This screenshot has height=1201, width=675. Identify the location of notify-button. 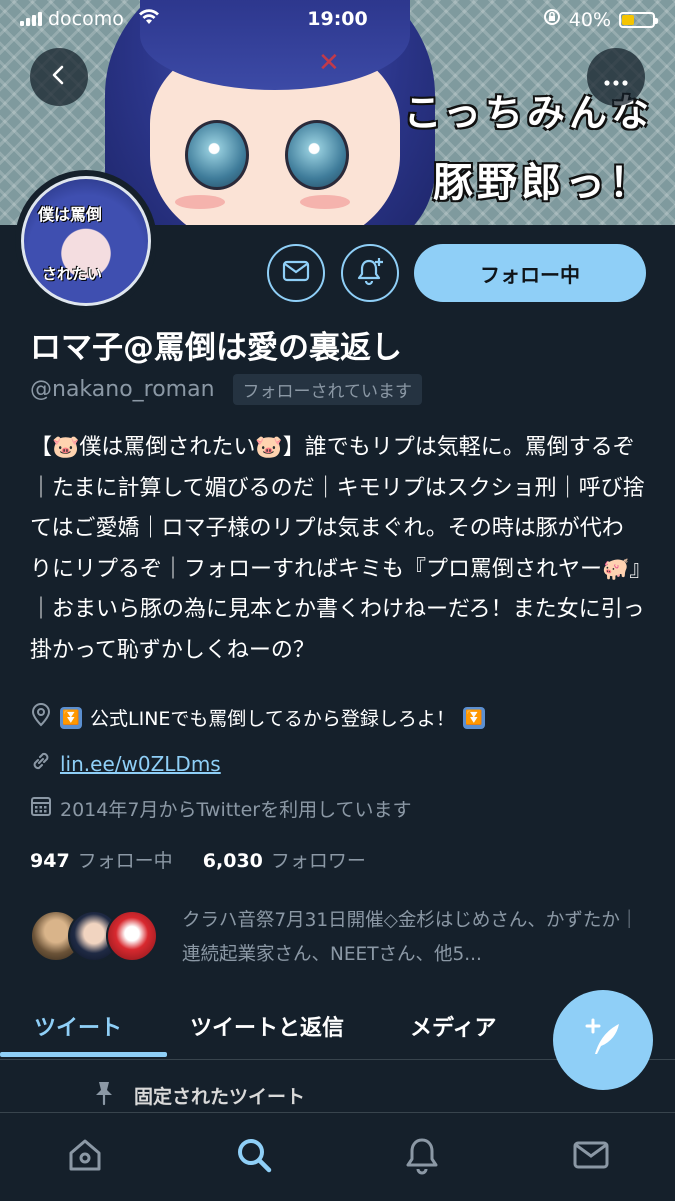
(370, 273).